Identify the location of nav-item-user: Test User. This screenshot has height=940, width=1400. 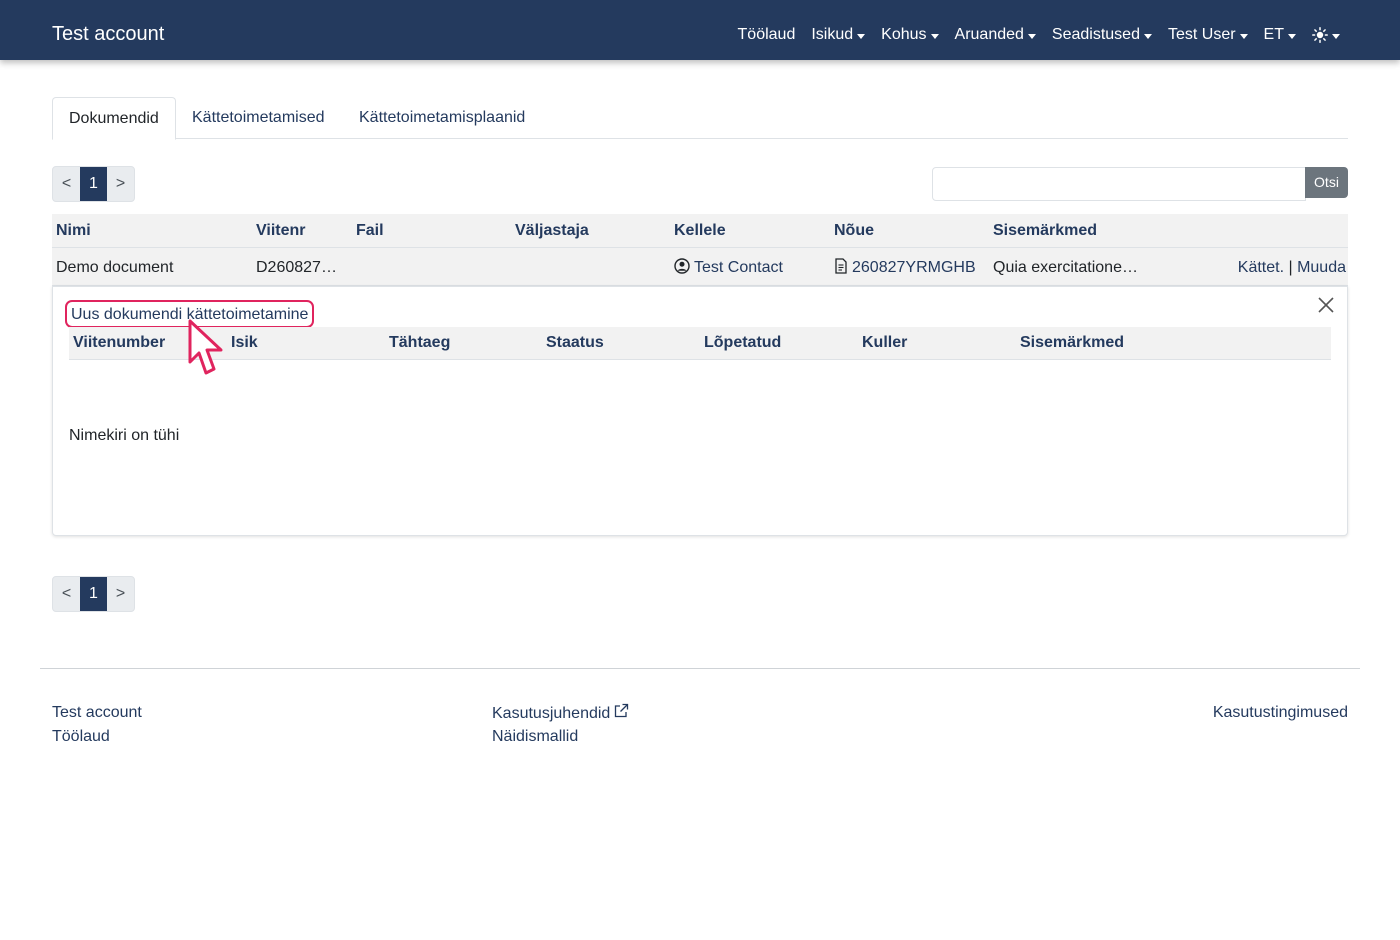
(1208, 35).